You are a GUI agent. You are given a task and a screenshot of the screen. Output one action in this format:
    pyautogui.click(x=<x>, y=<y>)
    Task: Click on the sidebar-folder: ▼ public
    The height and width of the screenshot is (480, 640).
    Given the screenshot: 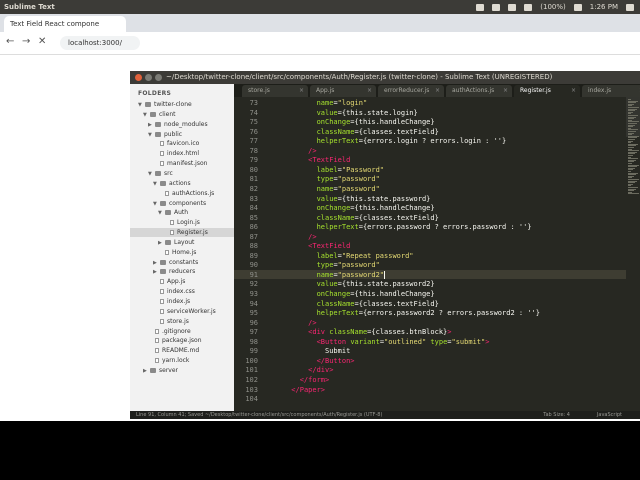 What is the action you would take?
    pyautogui.click(x=182, y=134)
    